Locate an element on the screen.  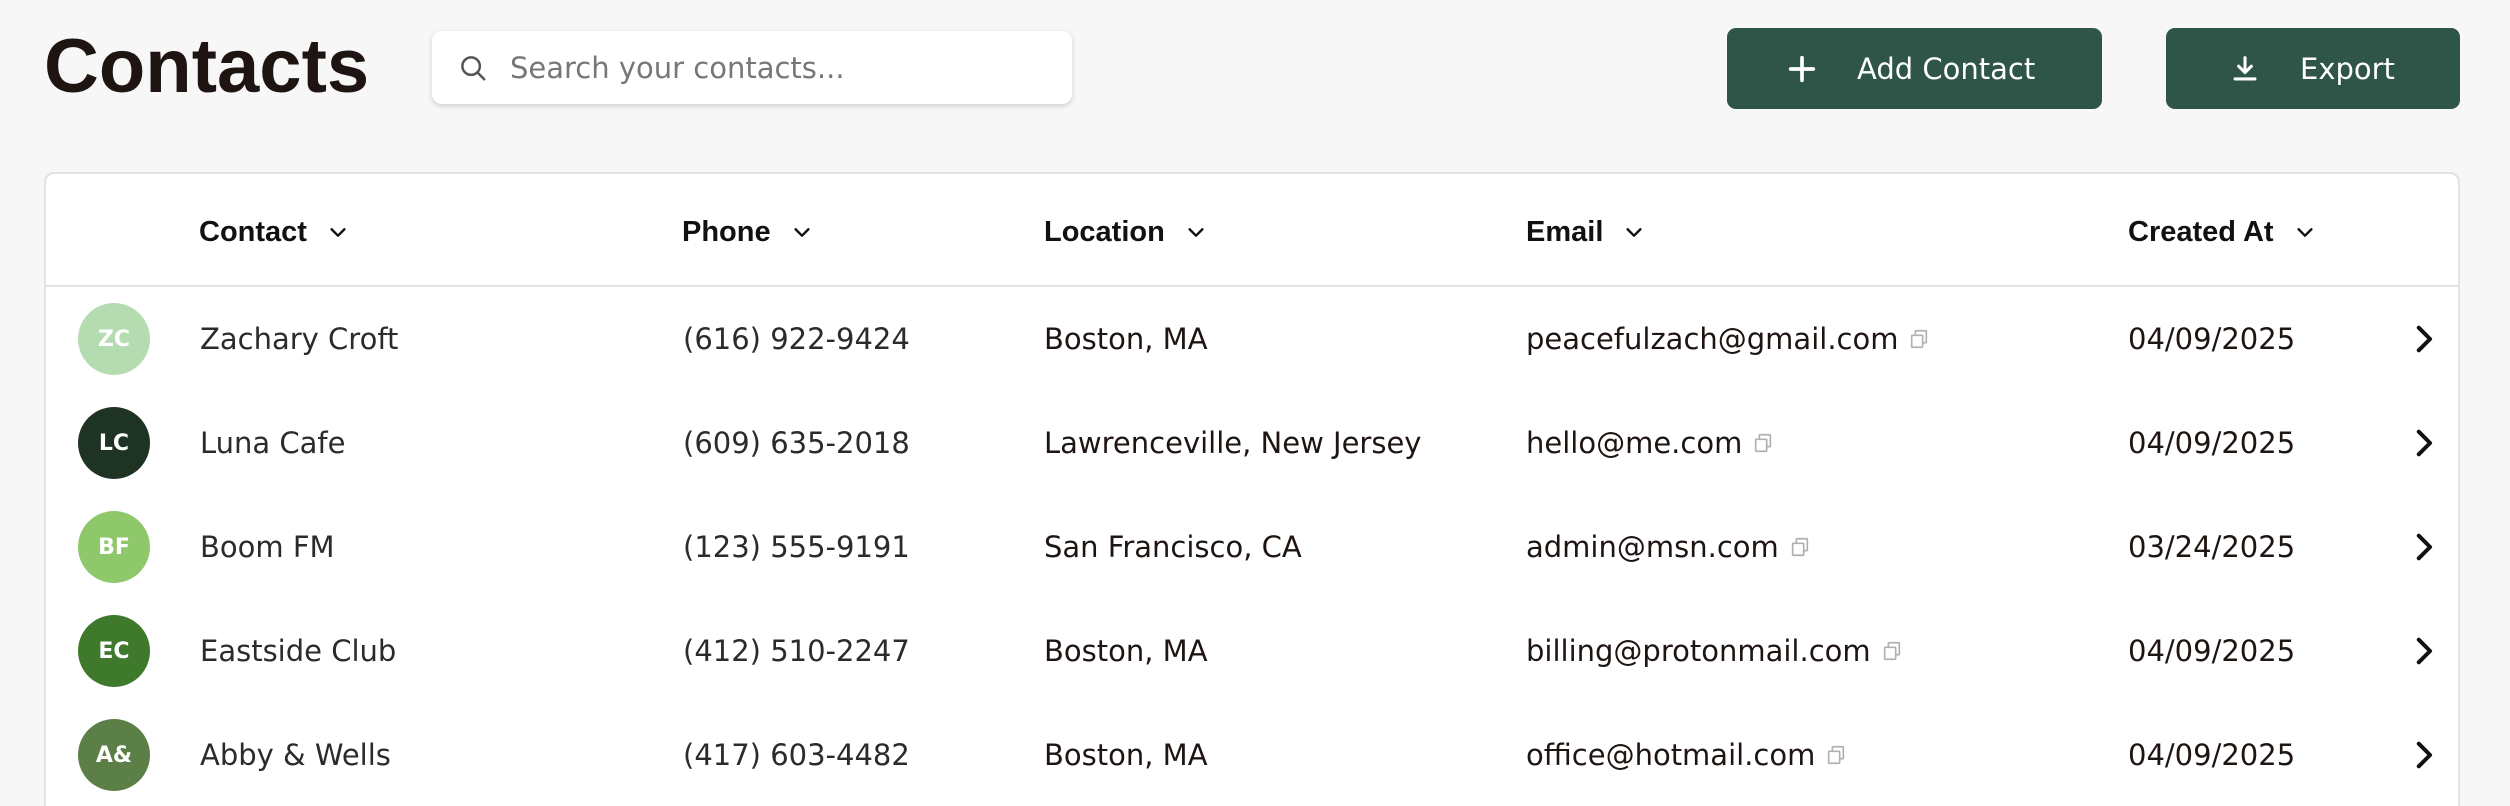
contact-email: admin@msn.com is located at coordinates (1652, 547).